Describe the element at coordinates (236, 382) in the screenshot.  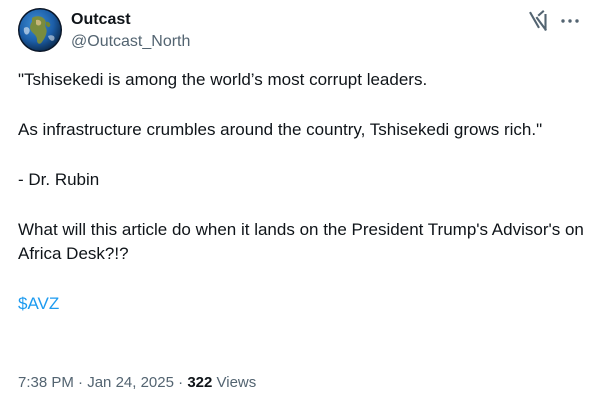
I see `views-label: Views` at that location.